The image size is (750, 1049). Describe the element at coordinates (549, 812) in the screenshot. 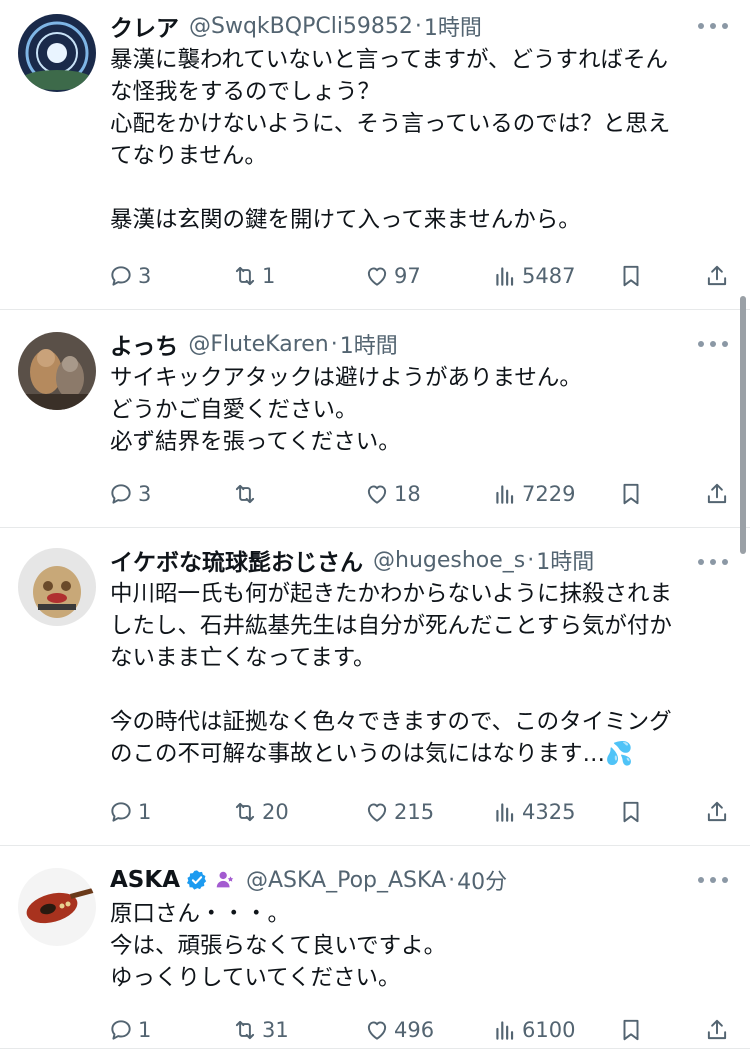

I see `view-count: 4325` at that location.